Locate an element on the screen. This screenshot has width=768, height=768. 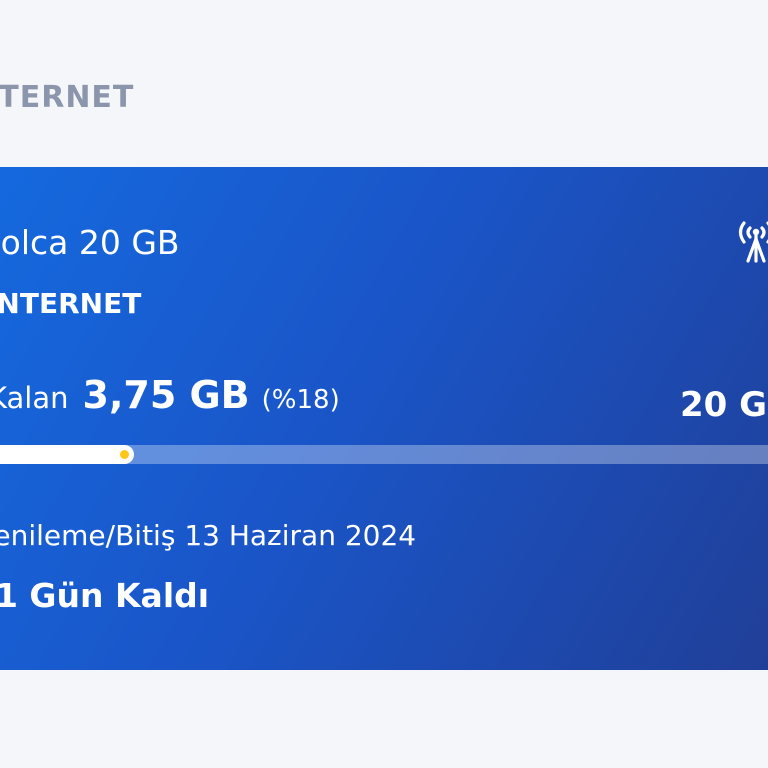
usage-progress-fill is located at coordinates (67, 454).